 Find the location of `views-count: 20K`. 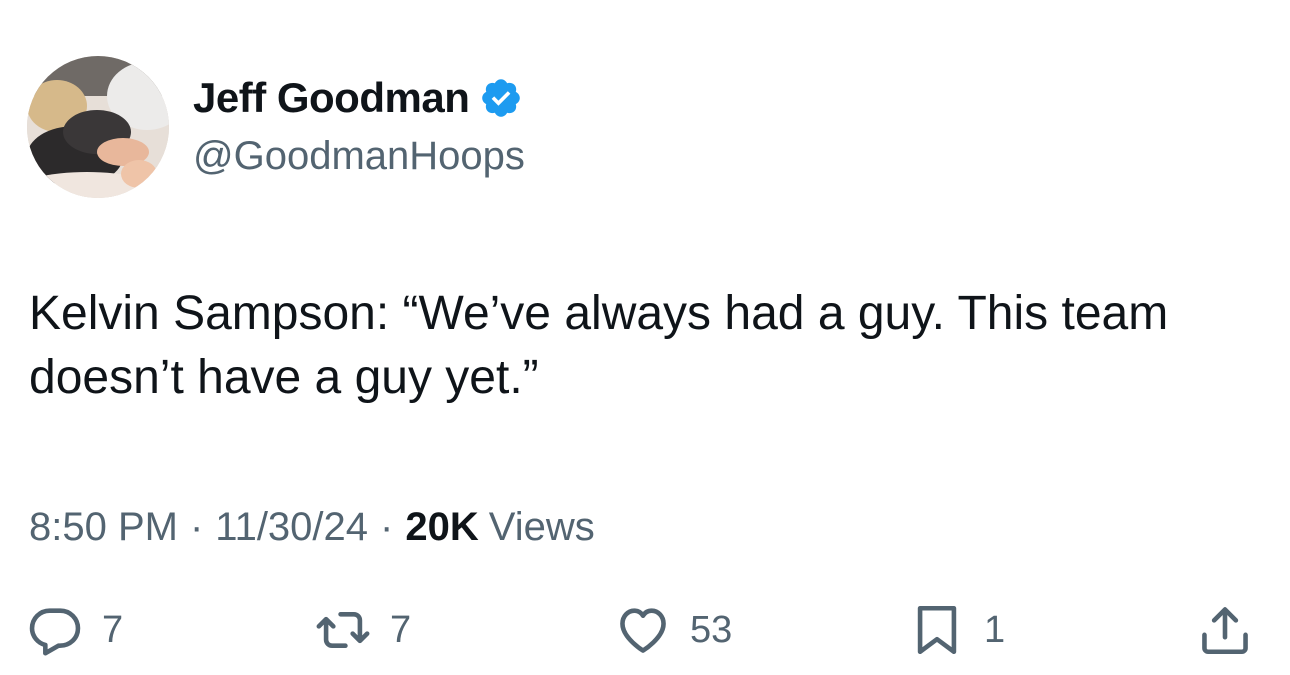

views-count: 20K is located at coordinates (442, 526).